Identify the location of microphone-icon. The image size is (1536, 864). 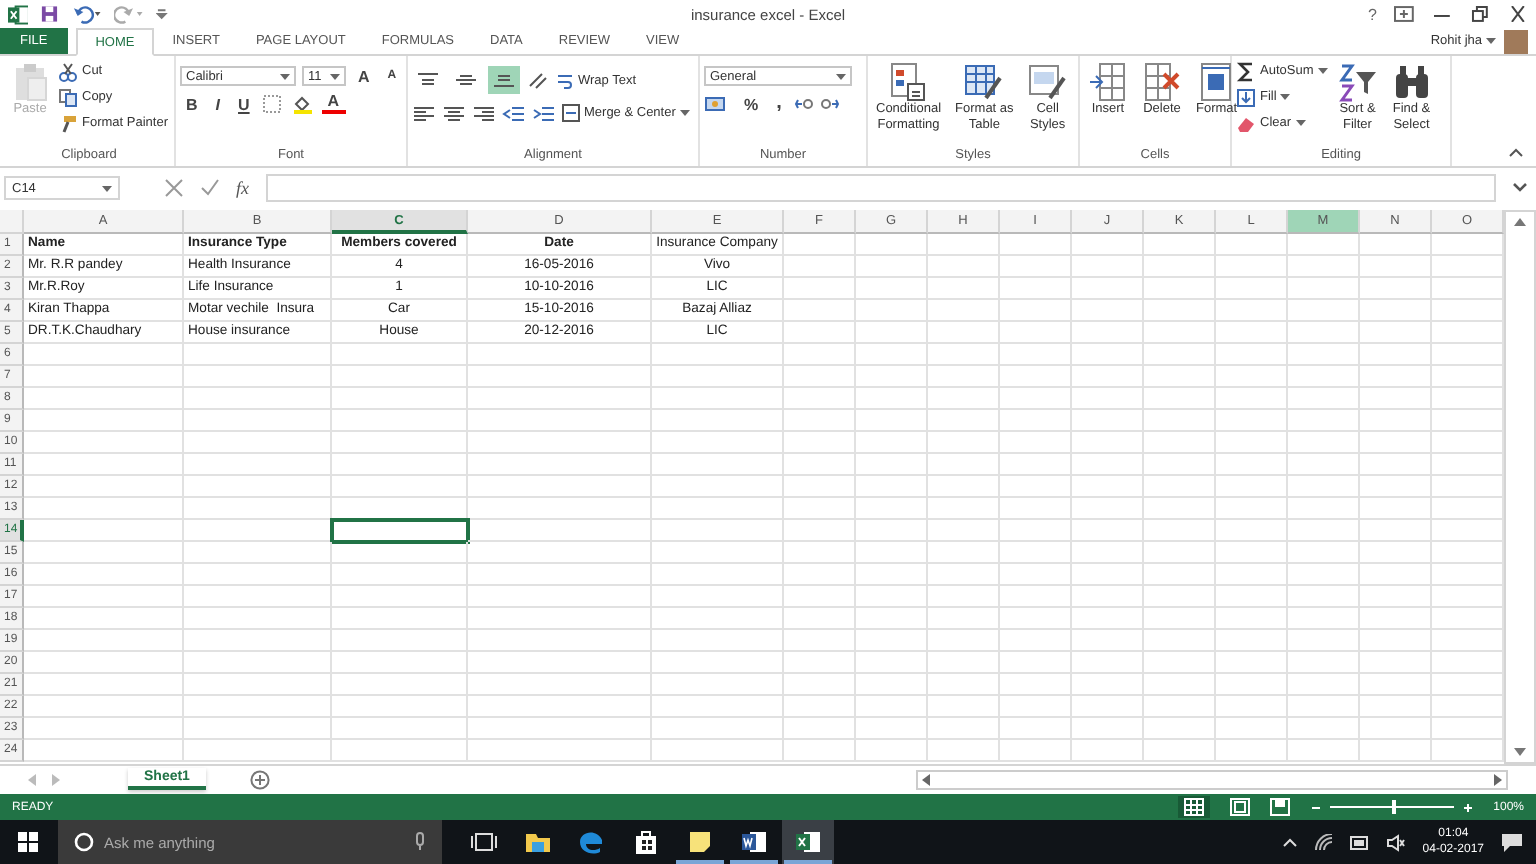
(420, 842).